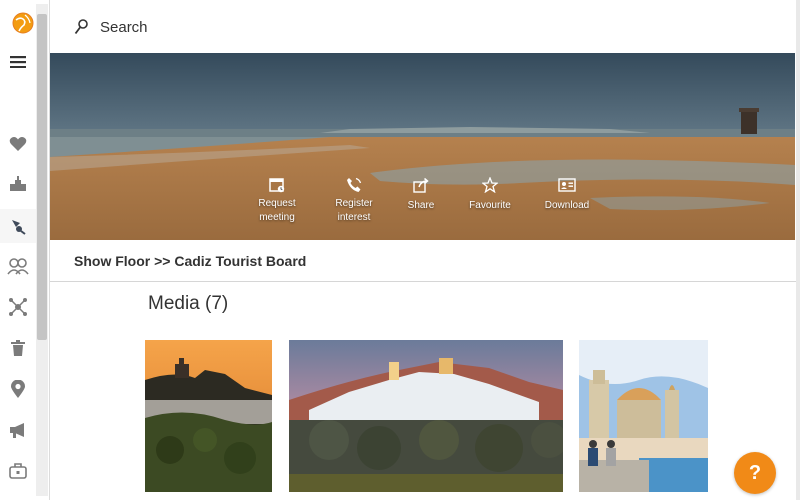 The width and height of the screenshot is (800, 500). Describe the element at coordinates (188, 303) in the screenshot. I see `media-section-title: Media (7)` at that location.